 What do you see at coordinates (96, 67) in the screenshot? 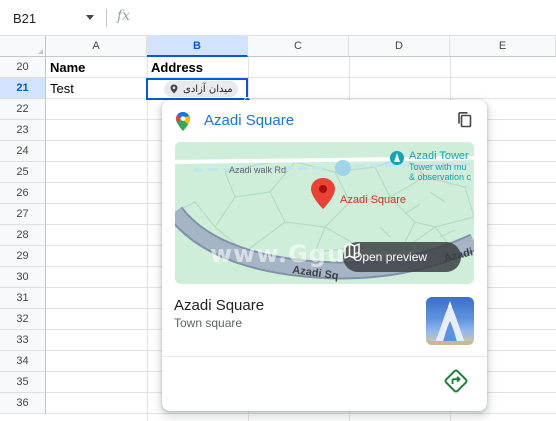
I see `cell-a20: Name` at bounding box center [96, 67].